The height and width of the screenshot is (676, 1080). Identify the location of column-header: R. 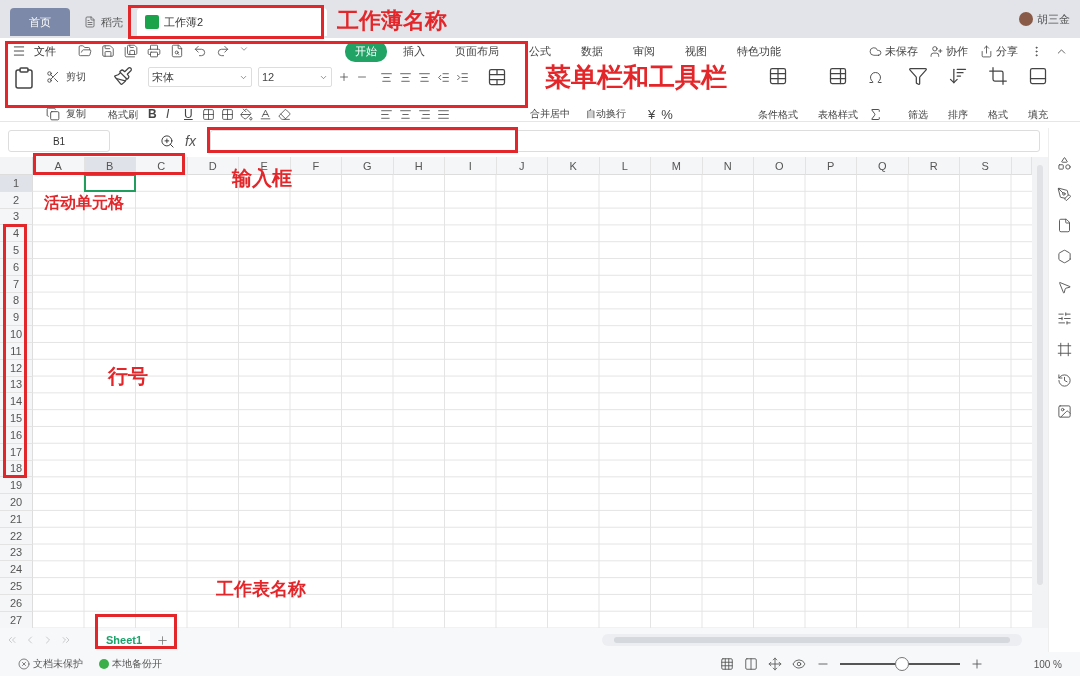
(934, 166).